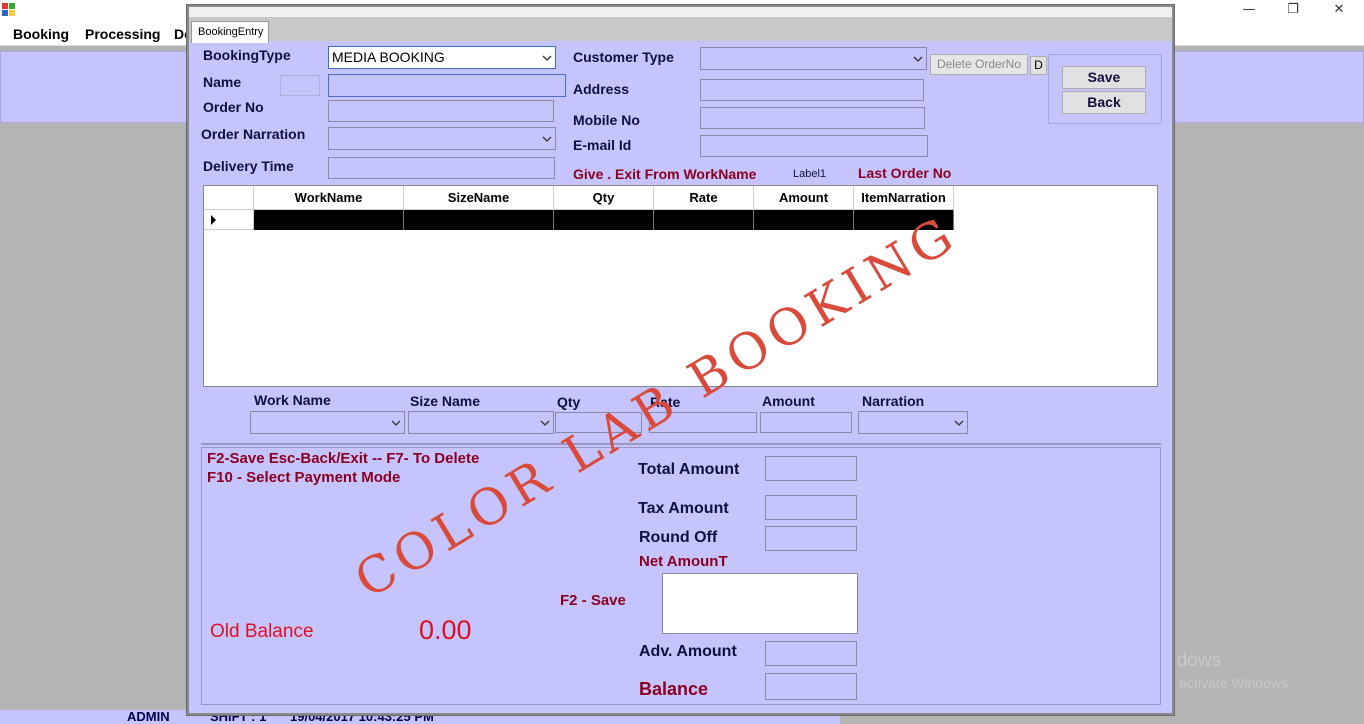  I want to click on mobile-input, so click(812, 118).